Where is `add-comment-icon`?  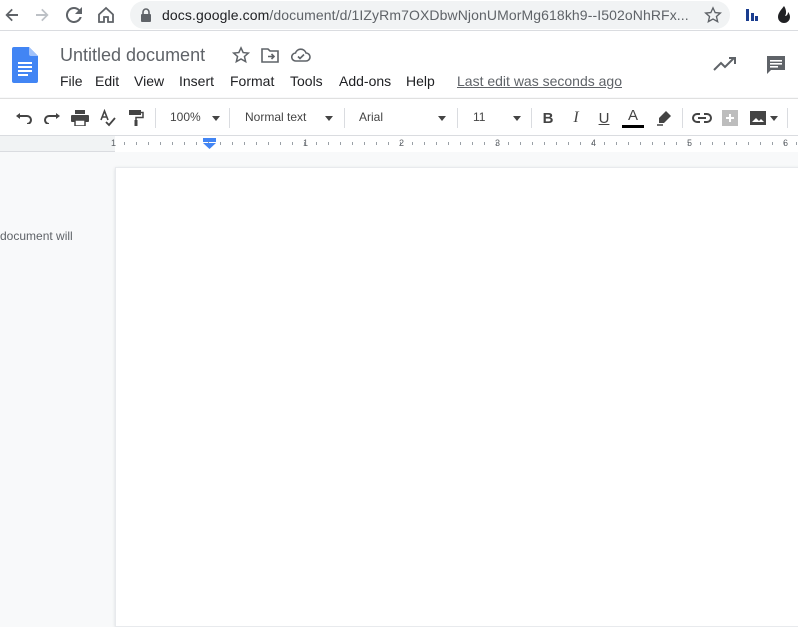 add-comment-icon is located at coordinates (730, 118).